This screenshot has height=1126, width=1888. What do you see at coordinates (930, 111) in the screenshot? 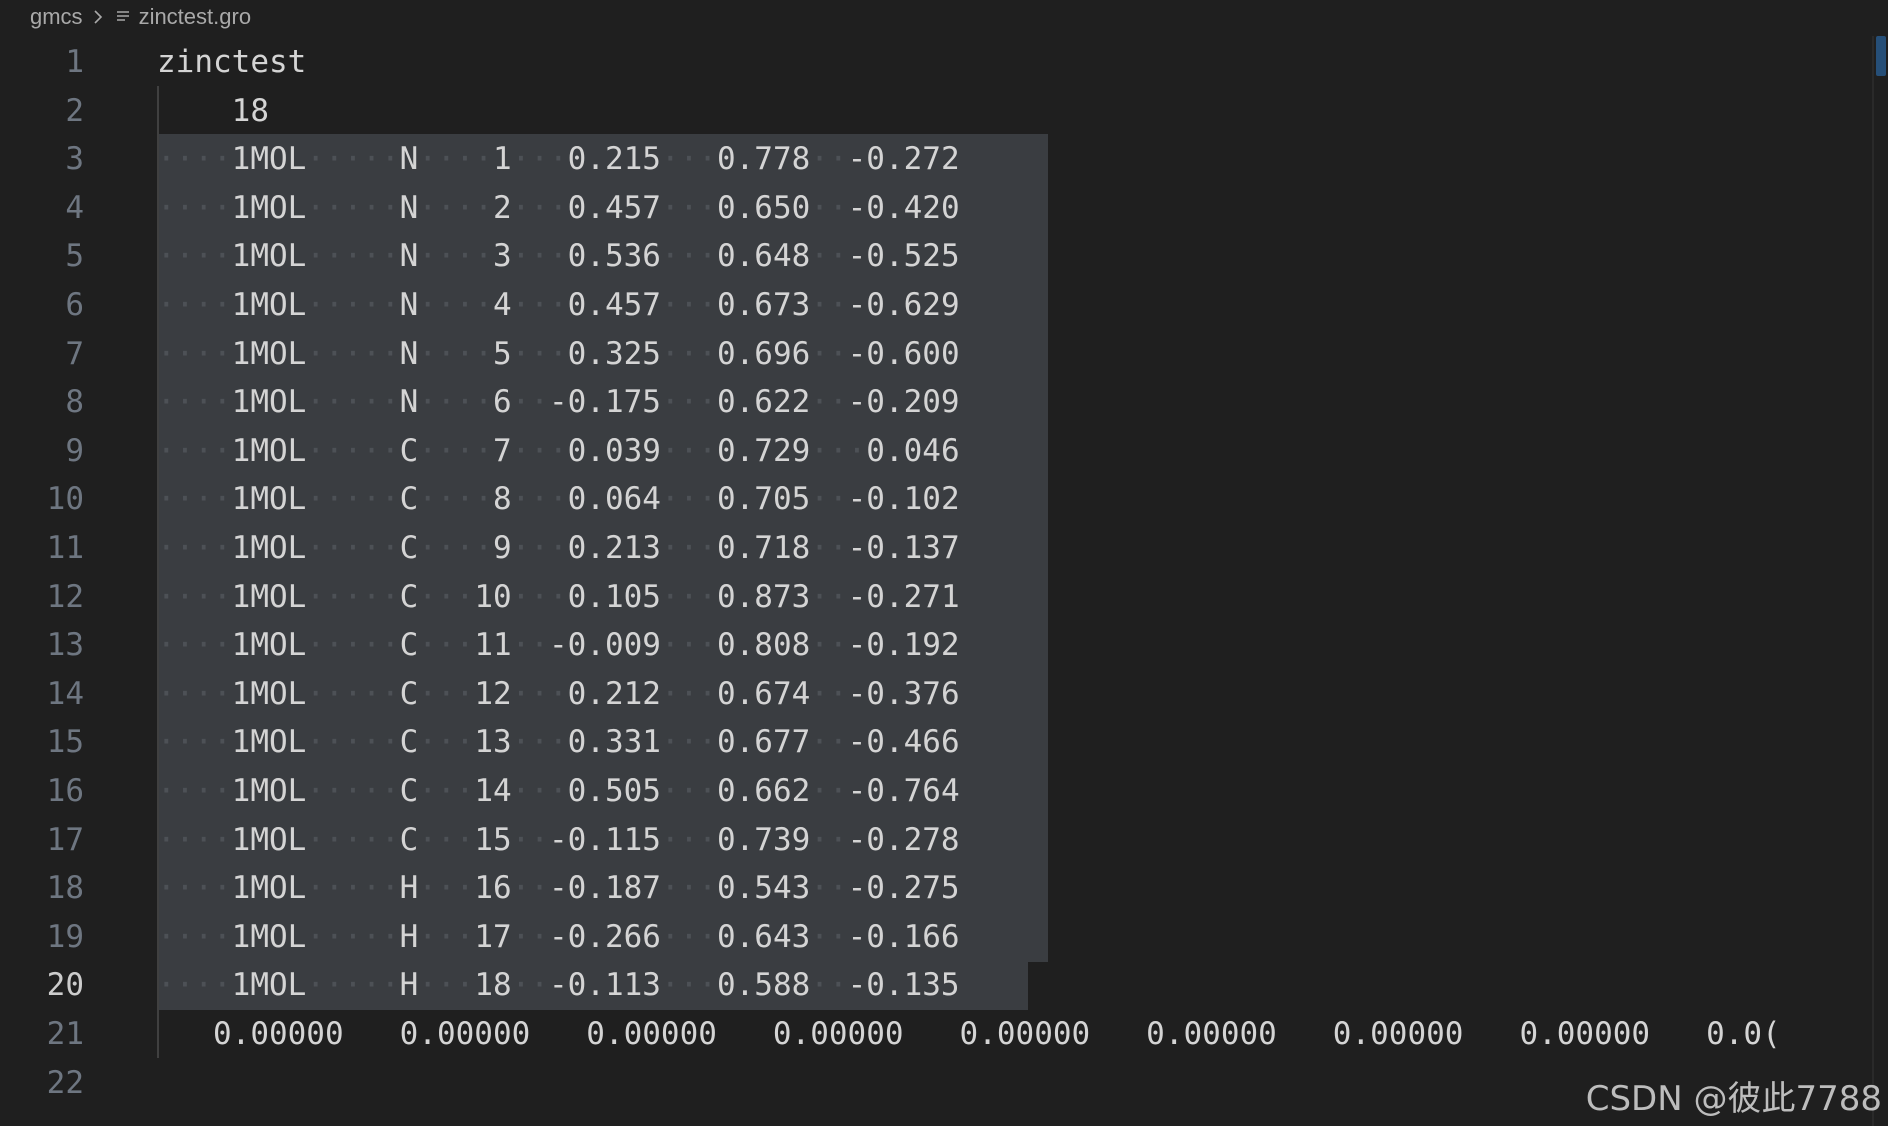
I see `code-line: 2 18` at bounding box center [930, 111].